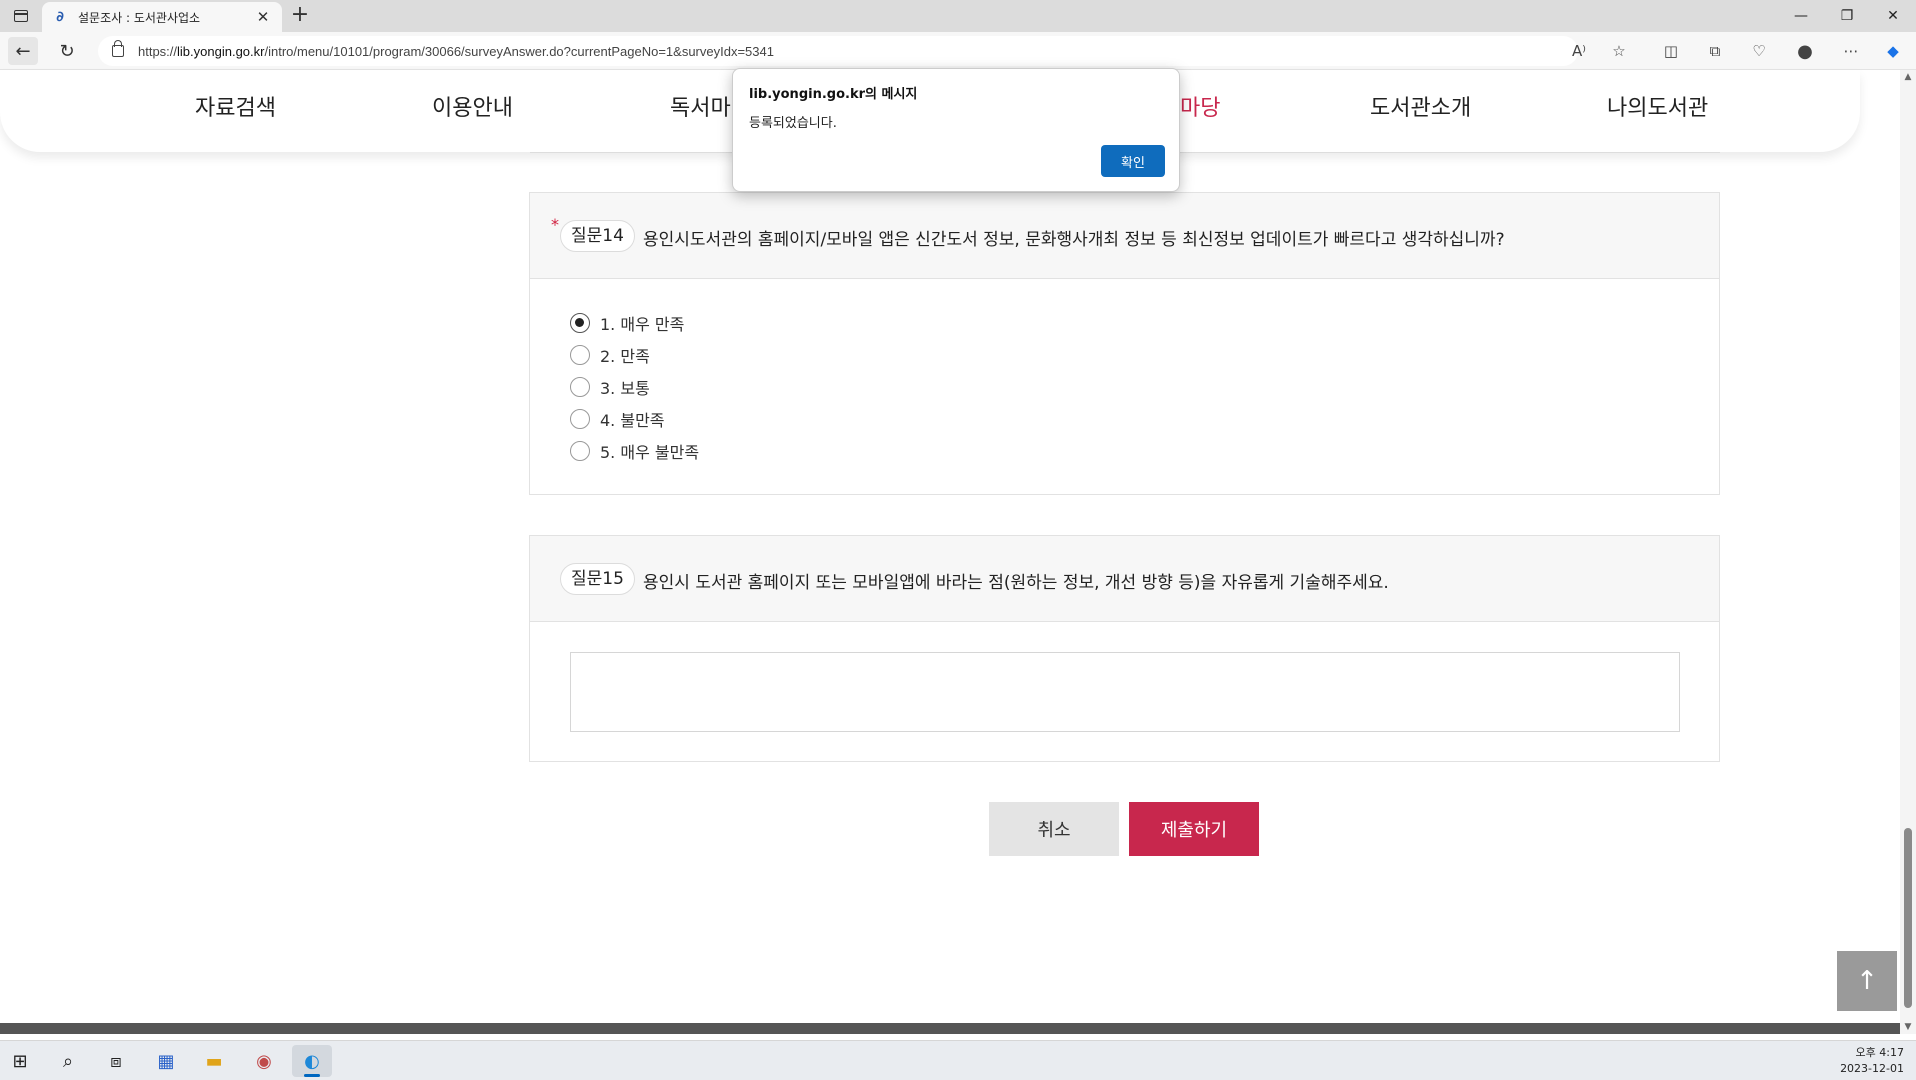 The image size is (1916, 1080). I want to click on windows-taskbar: ⊞ ⌕ ⧈ ▦ ▬ ◉ ◐ 오후 4:17 2023-12-01, so click(958, 1060).